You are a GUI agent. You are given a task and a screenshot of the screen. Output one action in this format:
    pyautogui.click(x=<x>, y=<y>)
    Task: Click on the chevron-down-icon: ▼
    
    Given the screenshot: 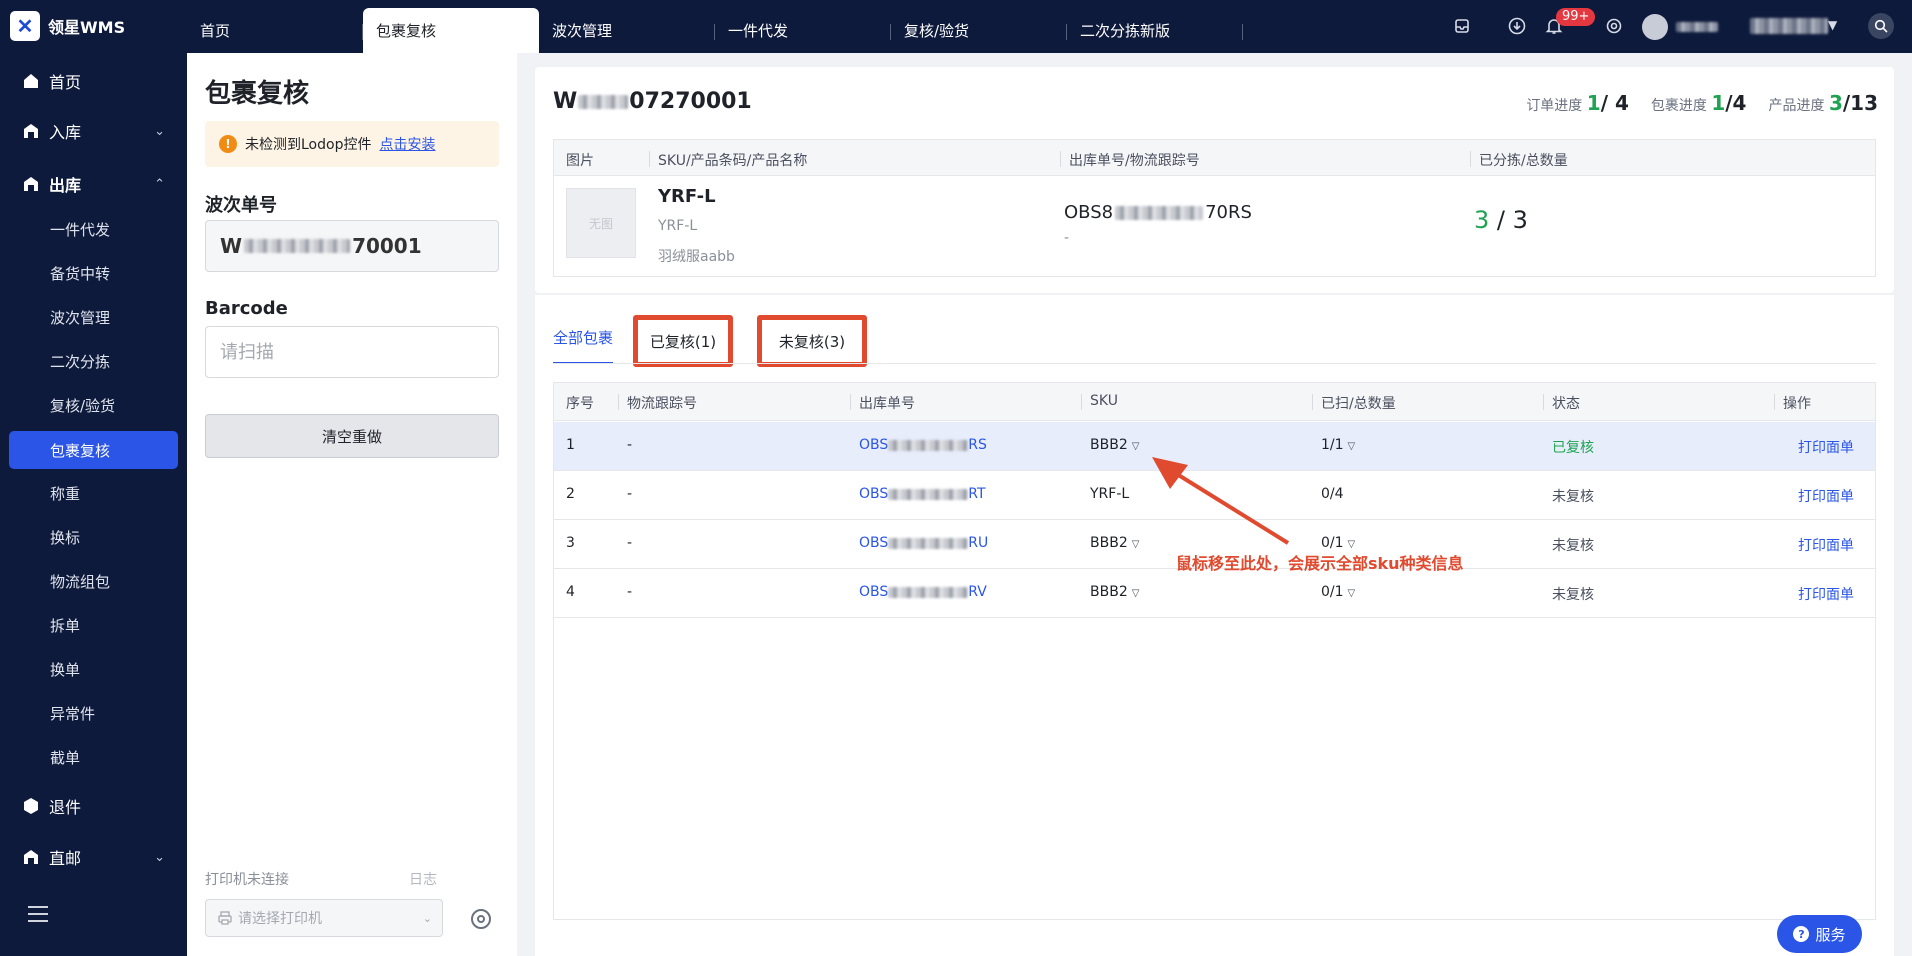 What is the action you would take?
    pyautogui.click(x=1832, y=25)
    